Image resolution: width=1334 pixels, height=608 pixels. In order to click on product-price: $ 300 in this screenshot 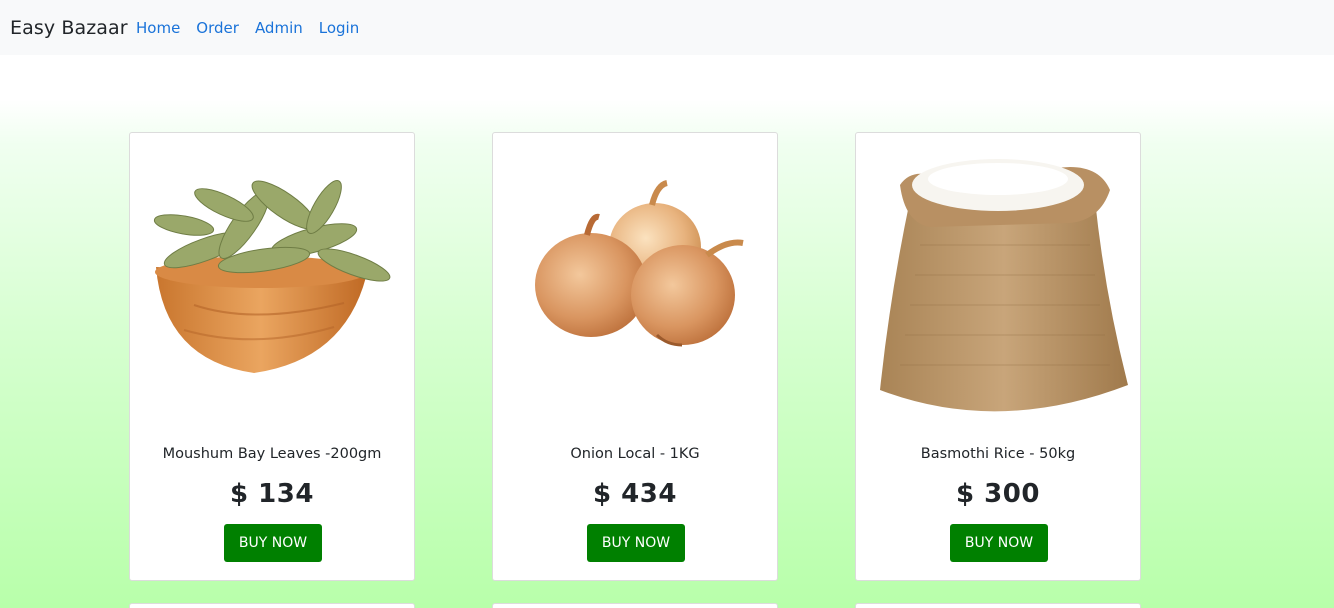, I will do `click(998, 494)`.